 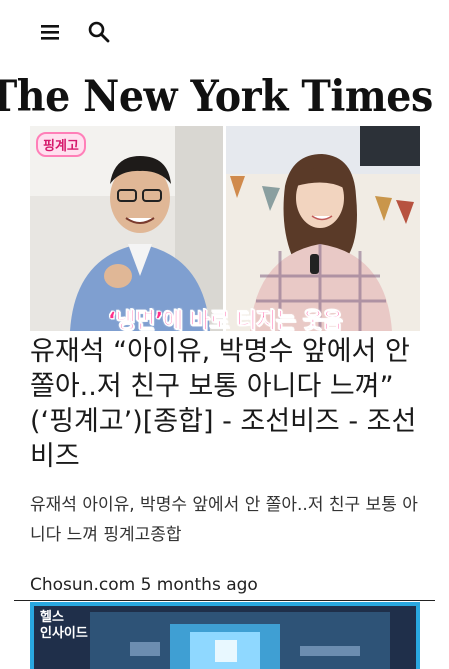 What do you see at coordinates (99, 32) in the screenshot?
I see `search-icon` at bounding box center [99, 32].